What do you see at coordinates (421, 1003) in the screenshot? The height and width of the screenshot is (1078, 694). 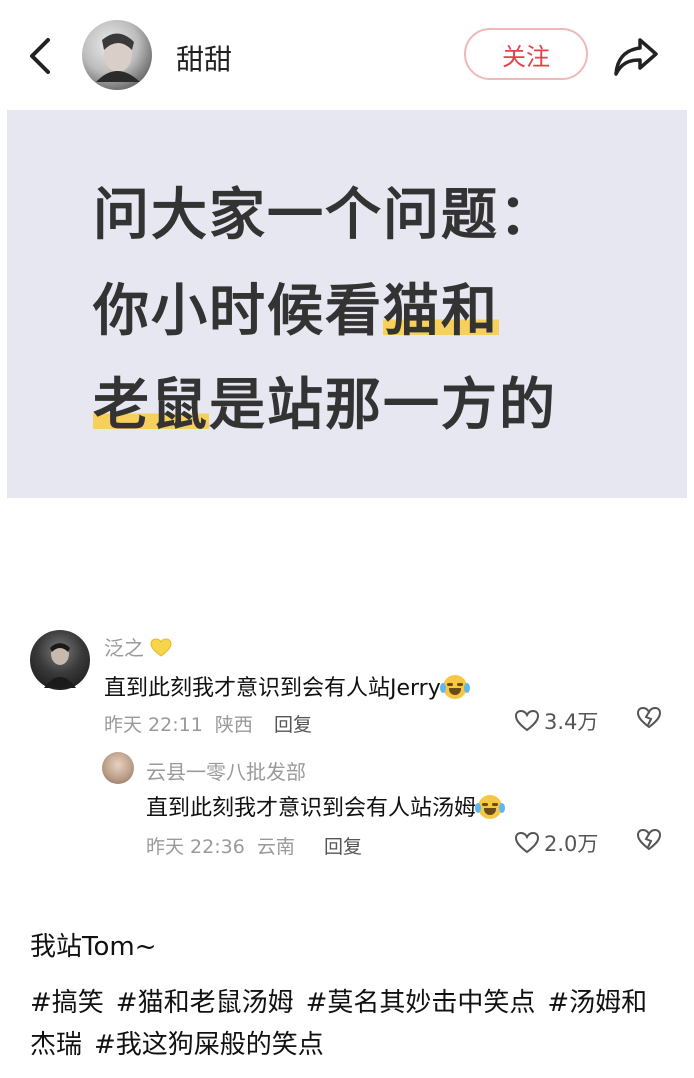 I see `hashtag: #莫名其妙击中笑点` at bounding box center [421, 1003].